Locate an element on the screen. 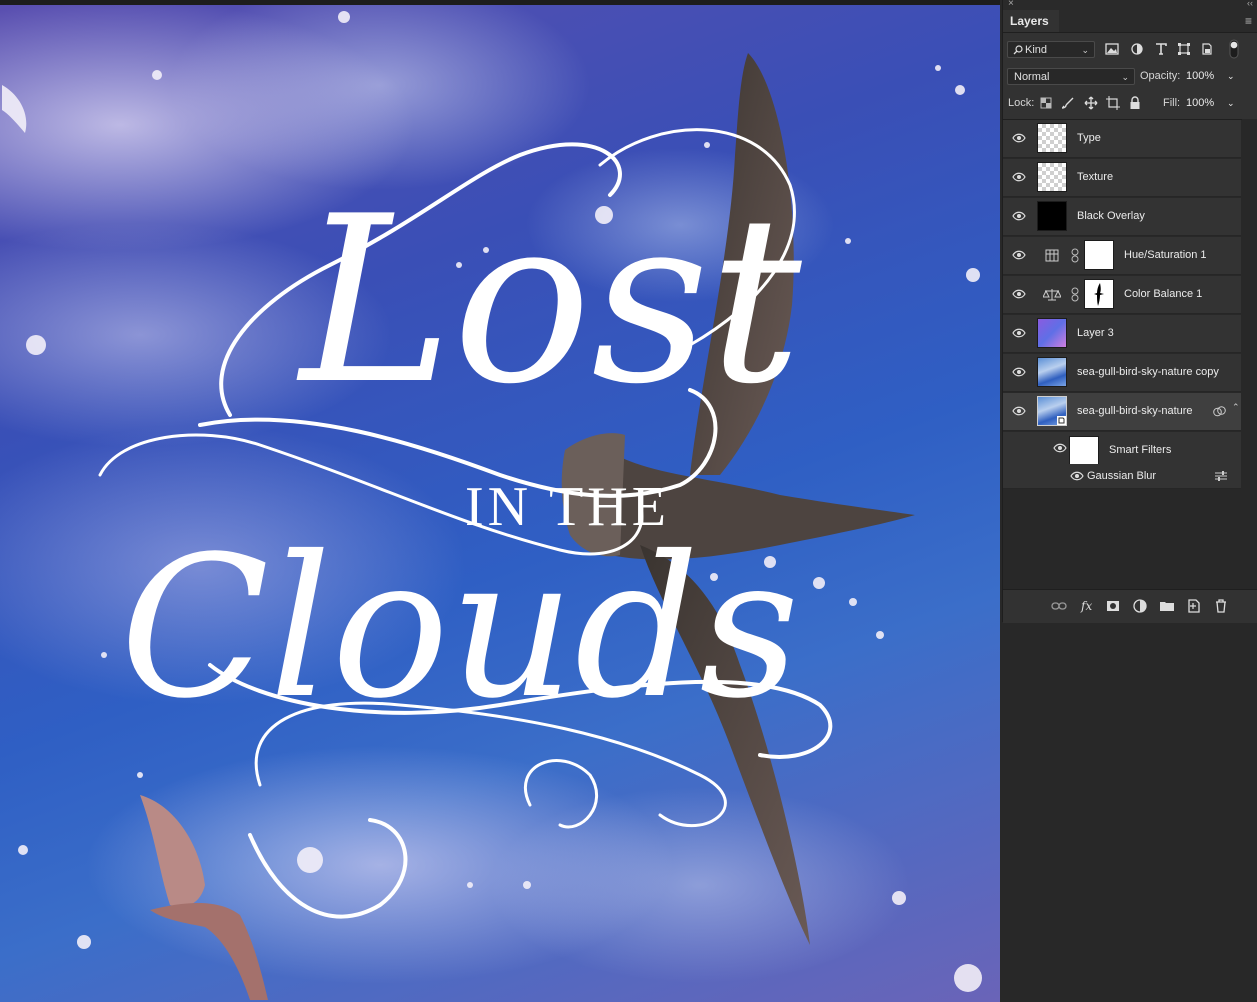  layer-row-seagull-copy: sea-gull-bird-sky-nature copy is located at coordinates (1122, 373).